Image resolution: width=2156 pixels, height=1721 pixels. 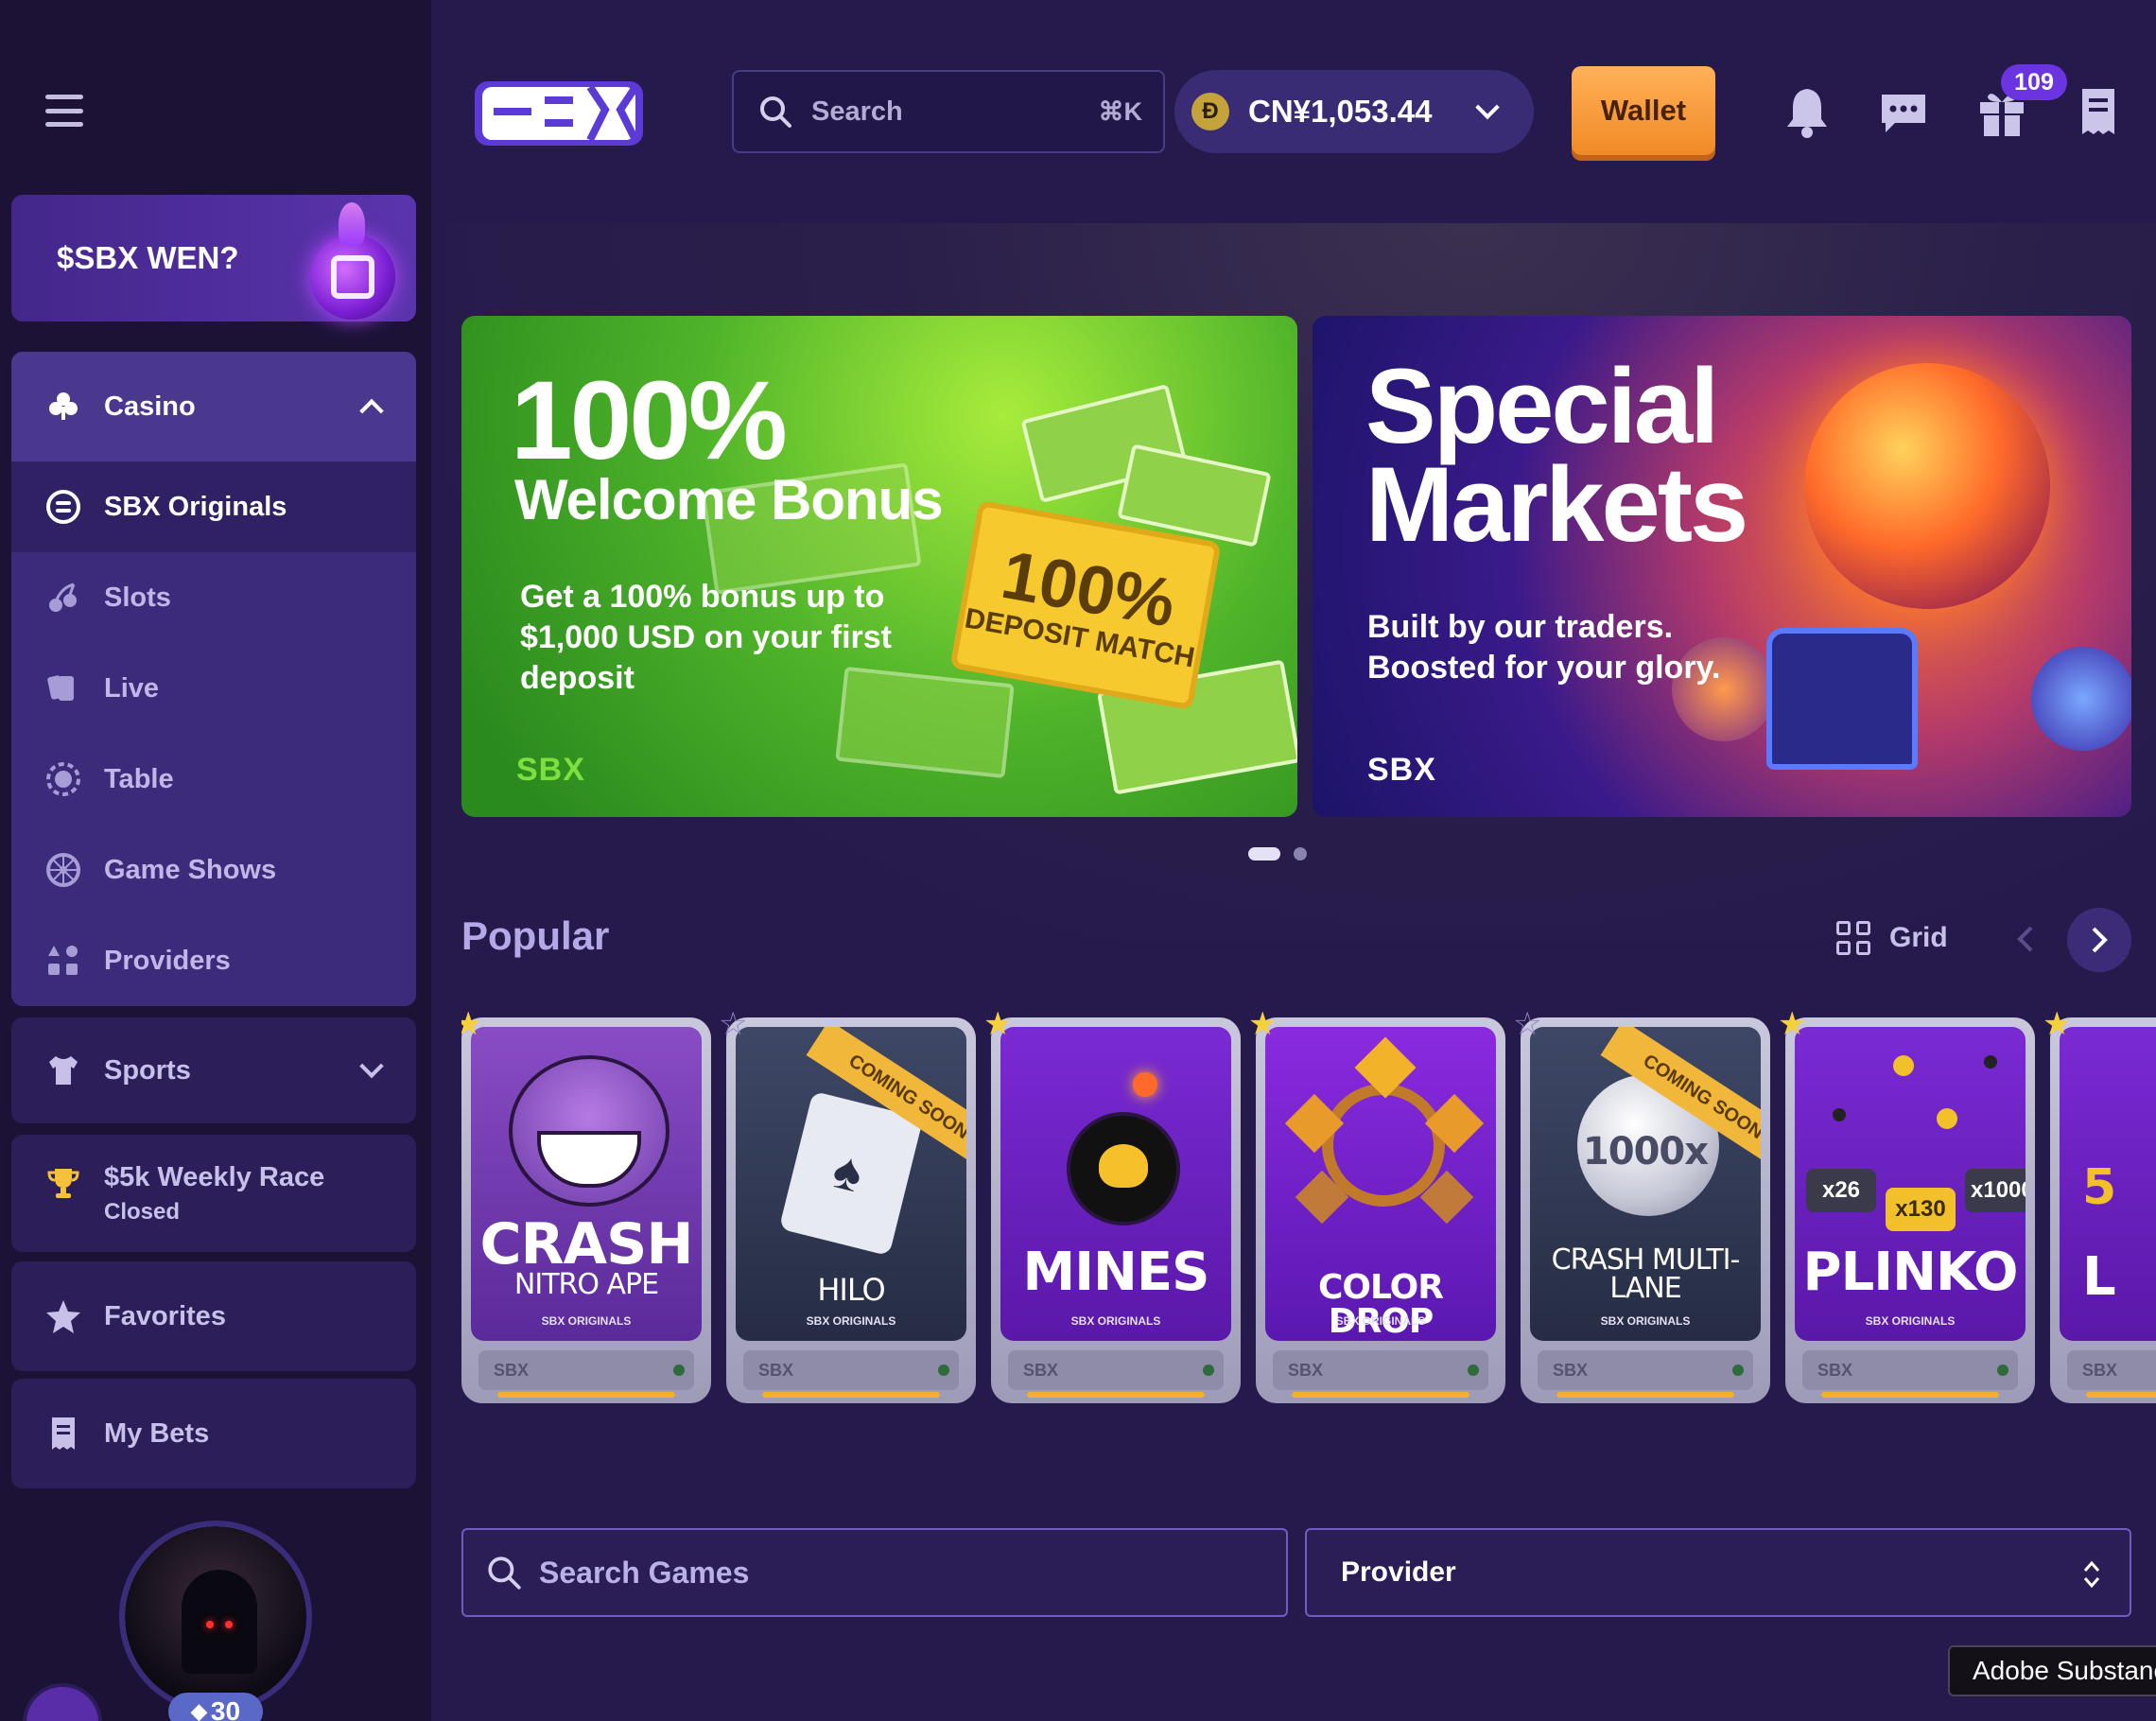 What do you see at coordinates (1488, 107) in the screenshot?
I see `chevron-down-icon` at bounding box center [1488, 107].